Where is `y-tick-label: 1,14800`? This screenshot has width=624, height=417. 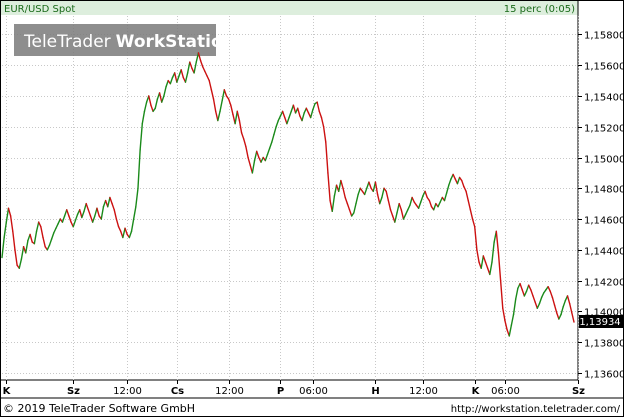
y-tick-label: 1,14800 is located at coordinates (604, 190).